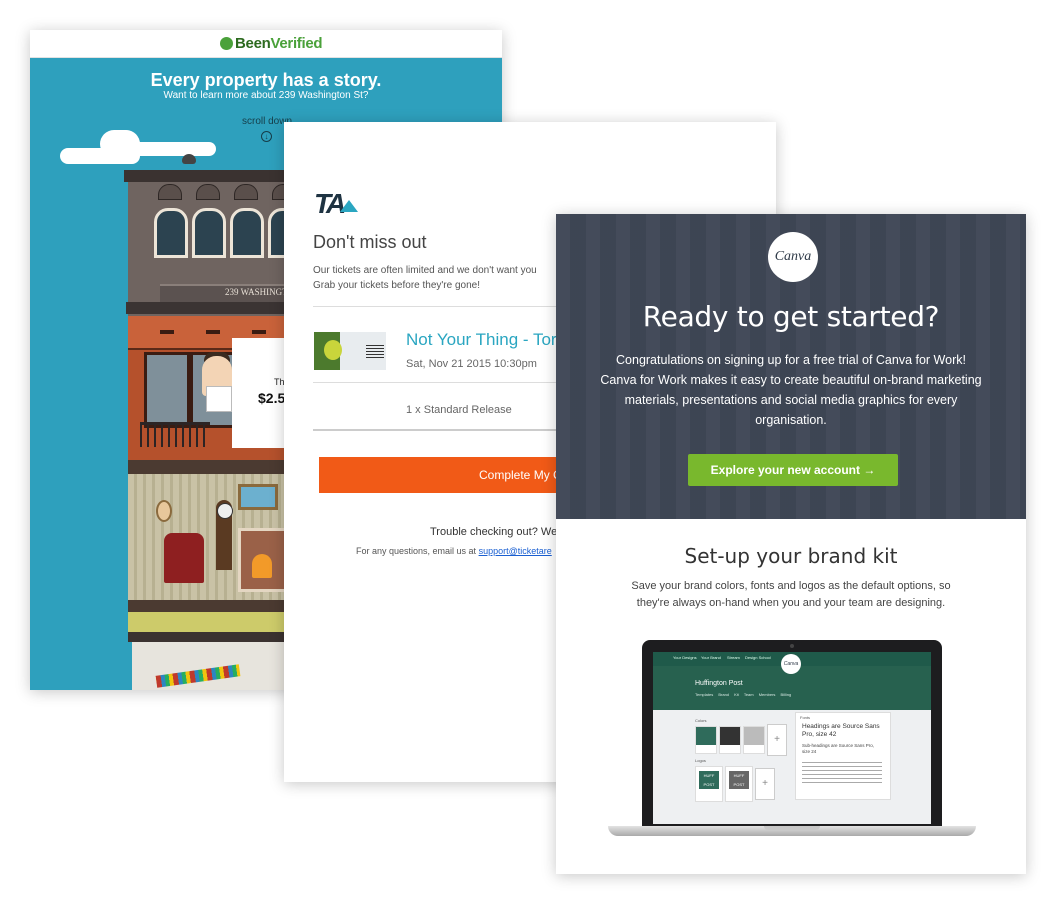 The width and height of the screenshot is (1056, 904). I want to click on thumbnail-graphic, so click(333, 350).